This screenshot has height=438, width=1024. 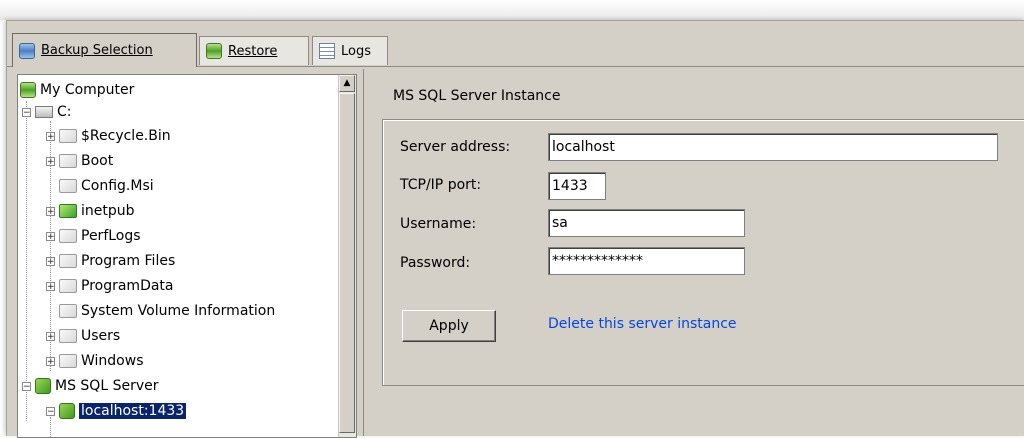 What do you see at coordinates (111, 236) in the screenshot?
I see `tree-label: PerfLogs` at bounding box center [111, 236].